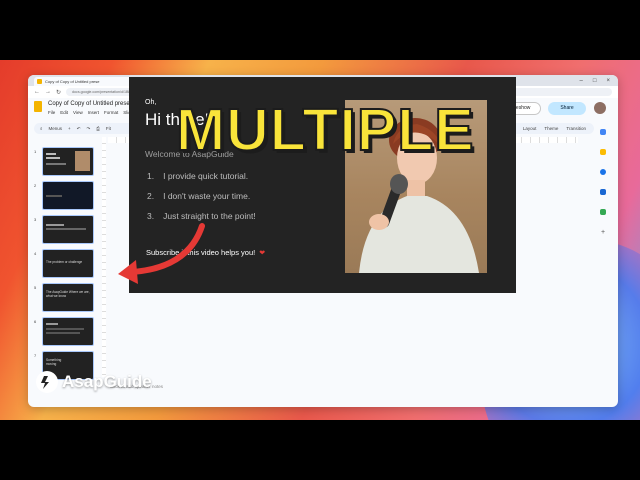  What do you see at coordinates (206, 176) in the screenshot?
I see `list-text: I provide quick tutorial.` at bounding box center [206, 176].